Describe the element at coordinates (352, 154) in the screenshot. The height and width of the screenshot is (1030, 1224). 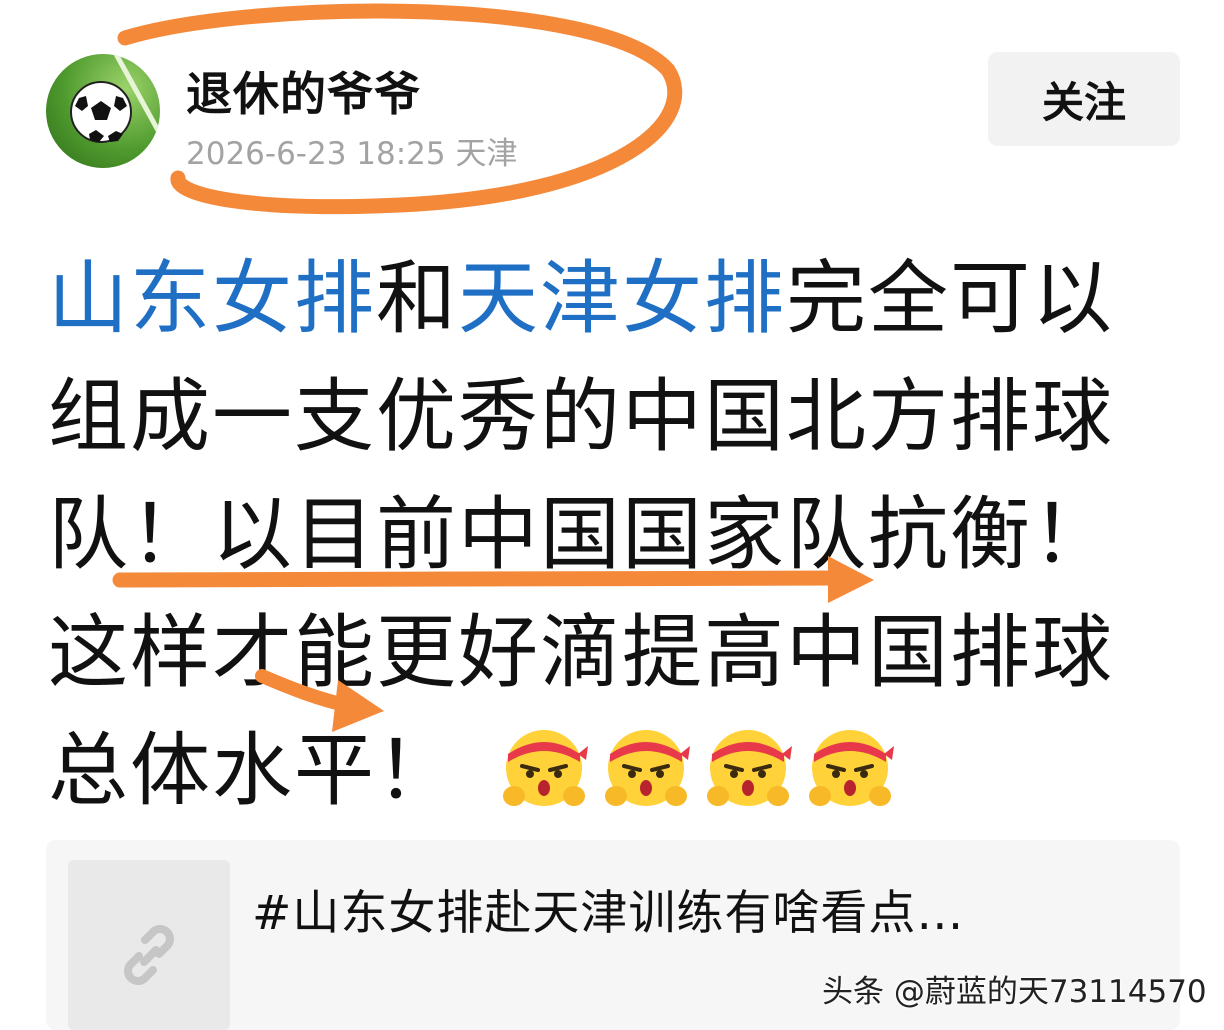
I see `post-date-location: 2026-6-23 18:25 天津` at that location.